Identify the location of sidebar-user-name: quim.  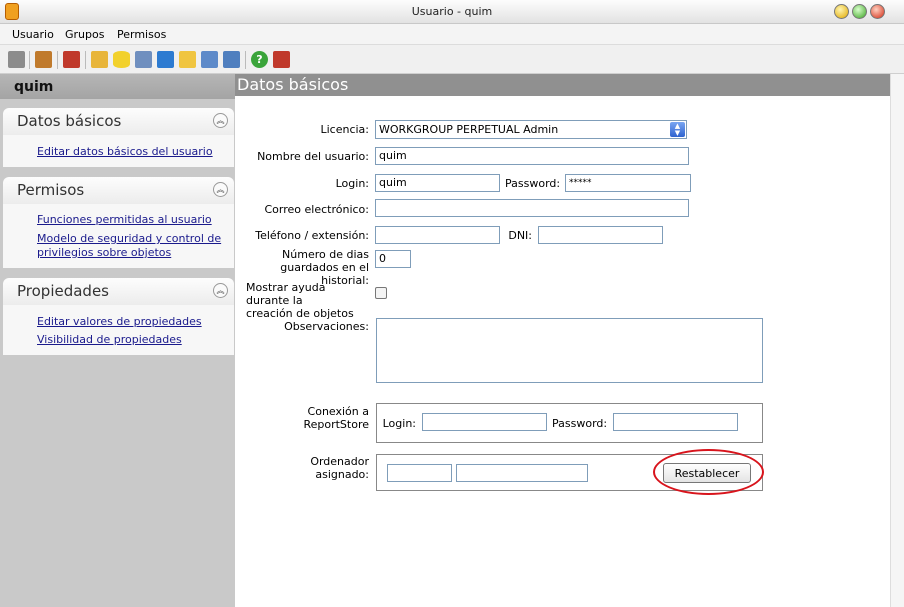
(117, 86).